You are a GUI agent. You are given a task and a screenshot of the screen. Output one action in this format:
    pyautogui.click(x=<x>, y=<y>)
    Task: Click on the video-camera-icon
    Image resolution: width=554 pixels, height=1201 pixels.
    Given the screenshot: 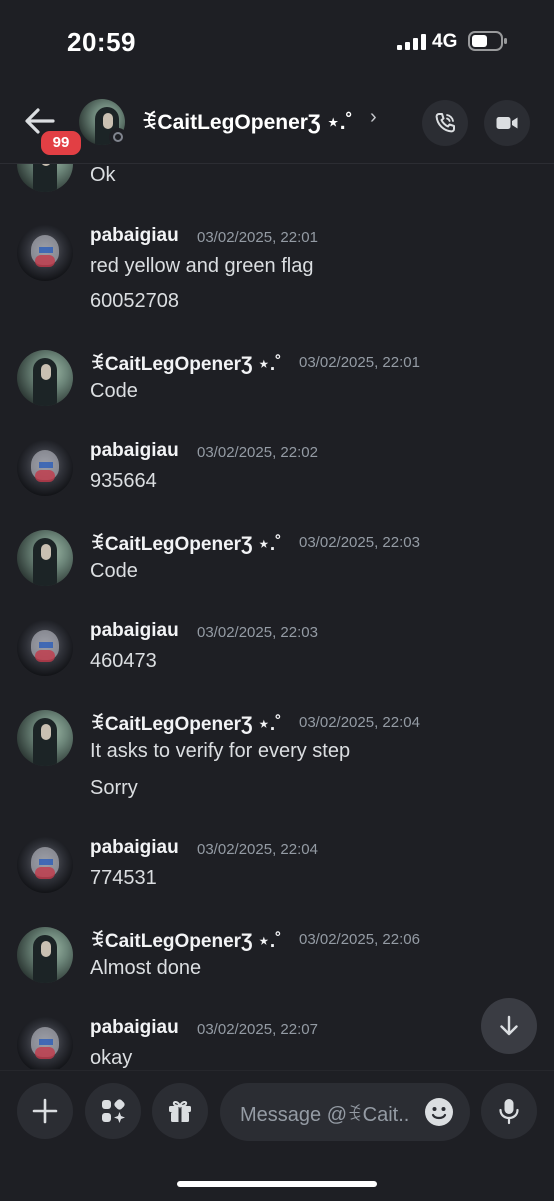 What is the action you would take?
    pyautogui.click(x=507, y=123)
    